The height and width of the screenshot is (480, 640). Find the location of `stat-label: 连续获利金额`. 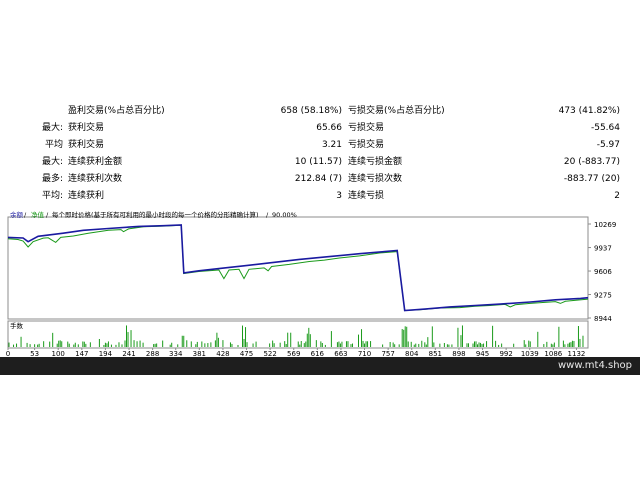

stat-label: 连续获利金额 is located at coordinates (95, 162).